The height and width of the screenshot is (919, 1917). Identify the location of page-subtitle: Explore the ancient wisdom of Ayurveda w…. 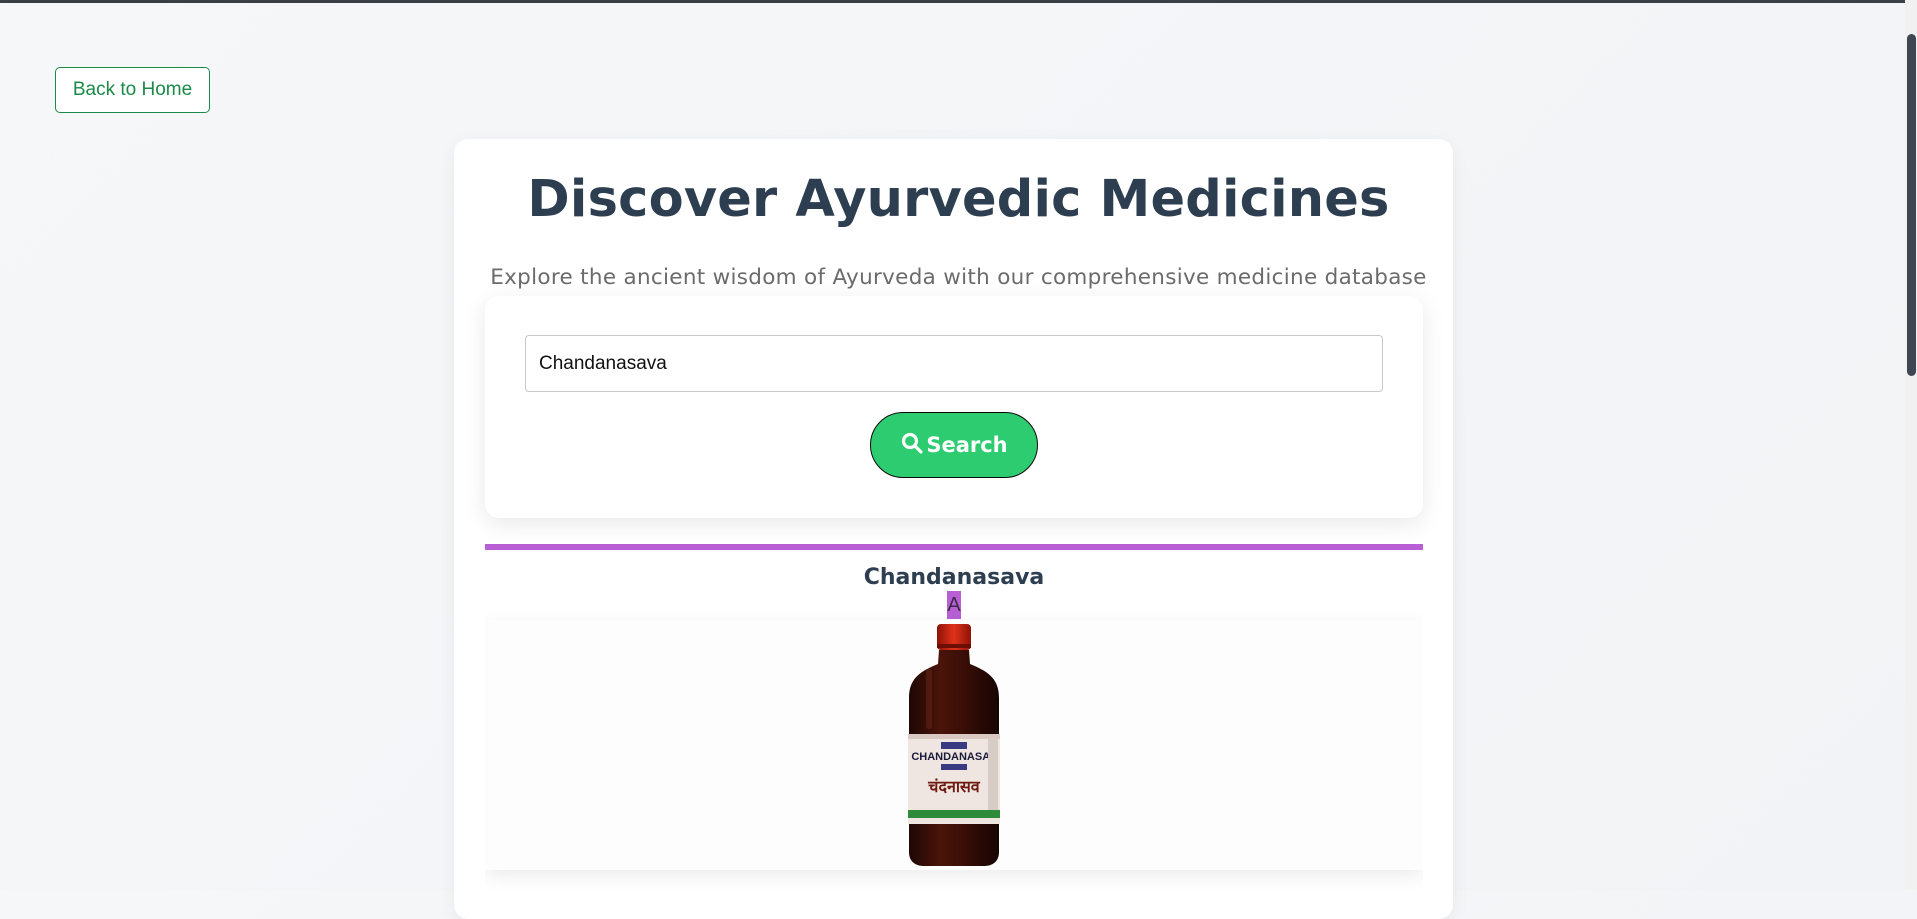
(958, 277).